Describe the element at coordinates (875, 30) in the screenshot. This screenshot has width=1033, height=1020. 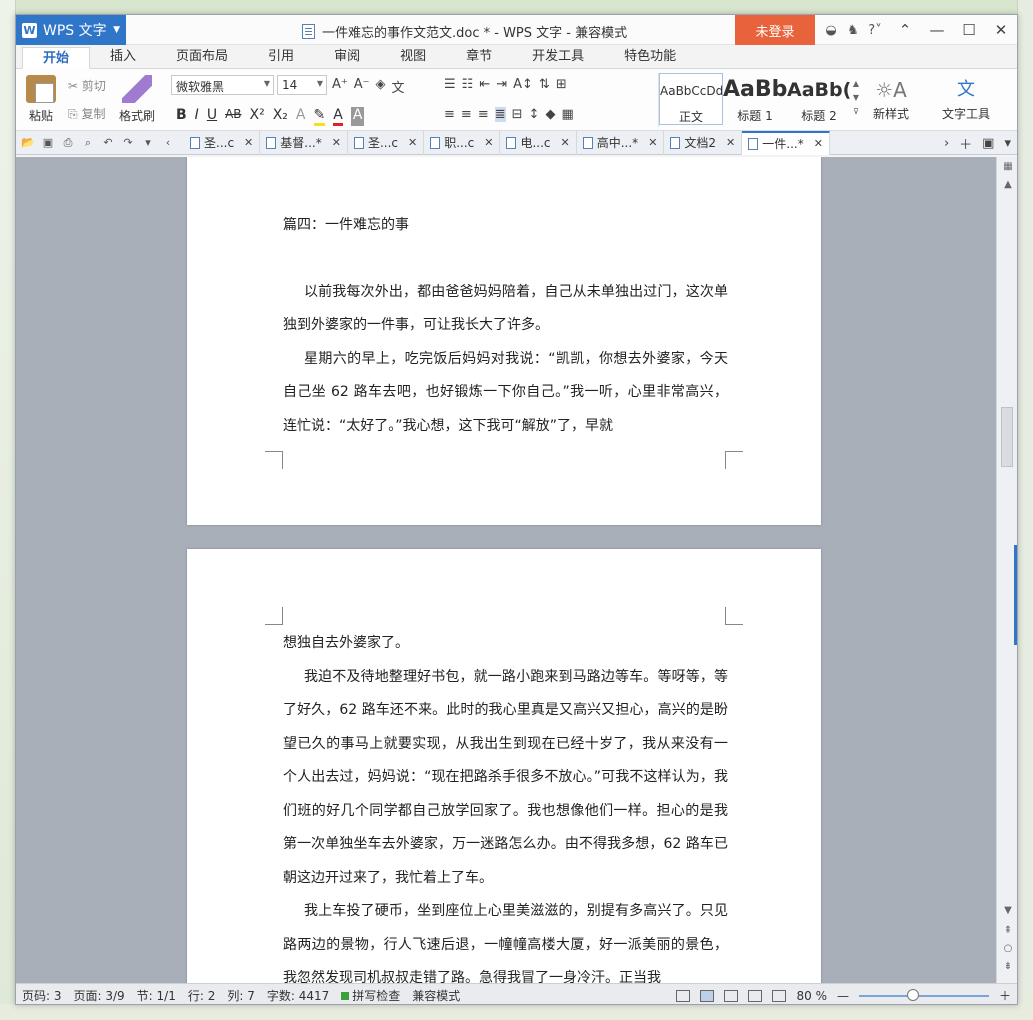
I see `help-icon: ?˅` at that location.